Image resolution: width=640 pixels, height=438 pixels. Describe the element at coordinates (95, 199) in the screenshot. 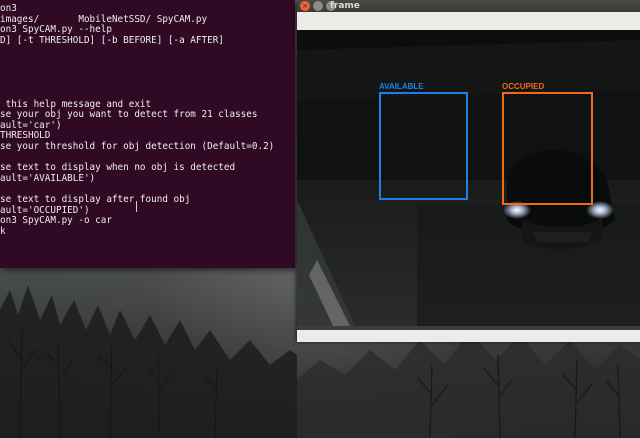

I see `terminal-line: se text to display after found obj` at that location.